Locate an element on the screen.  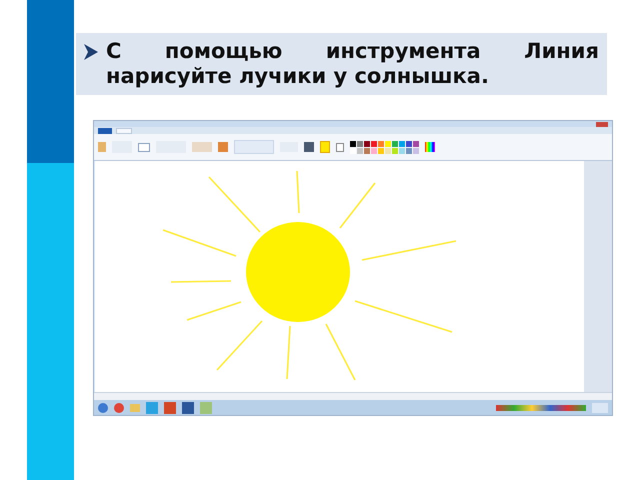
bullet-text: С помощью инструмента Линия нарисуйте лучики у солнышка. is located at coordinates (352, 64).